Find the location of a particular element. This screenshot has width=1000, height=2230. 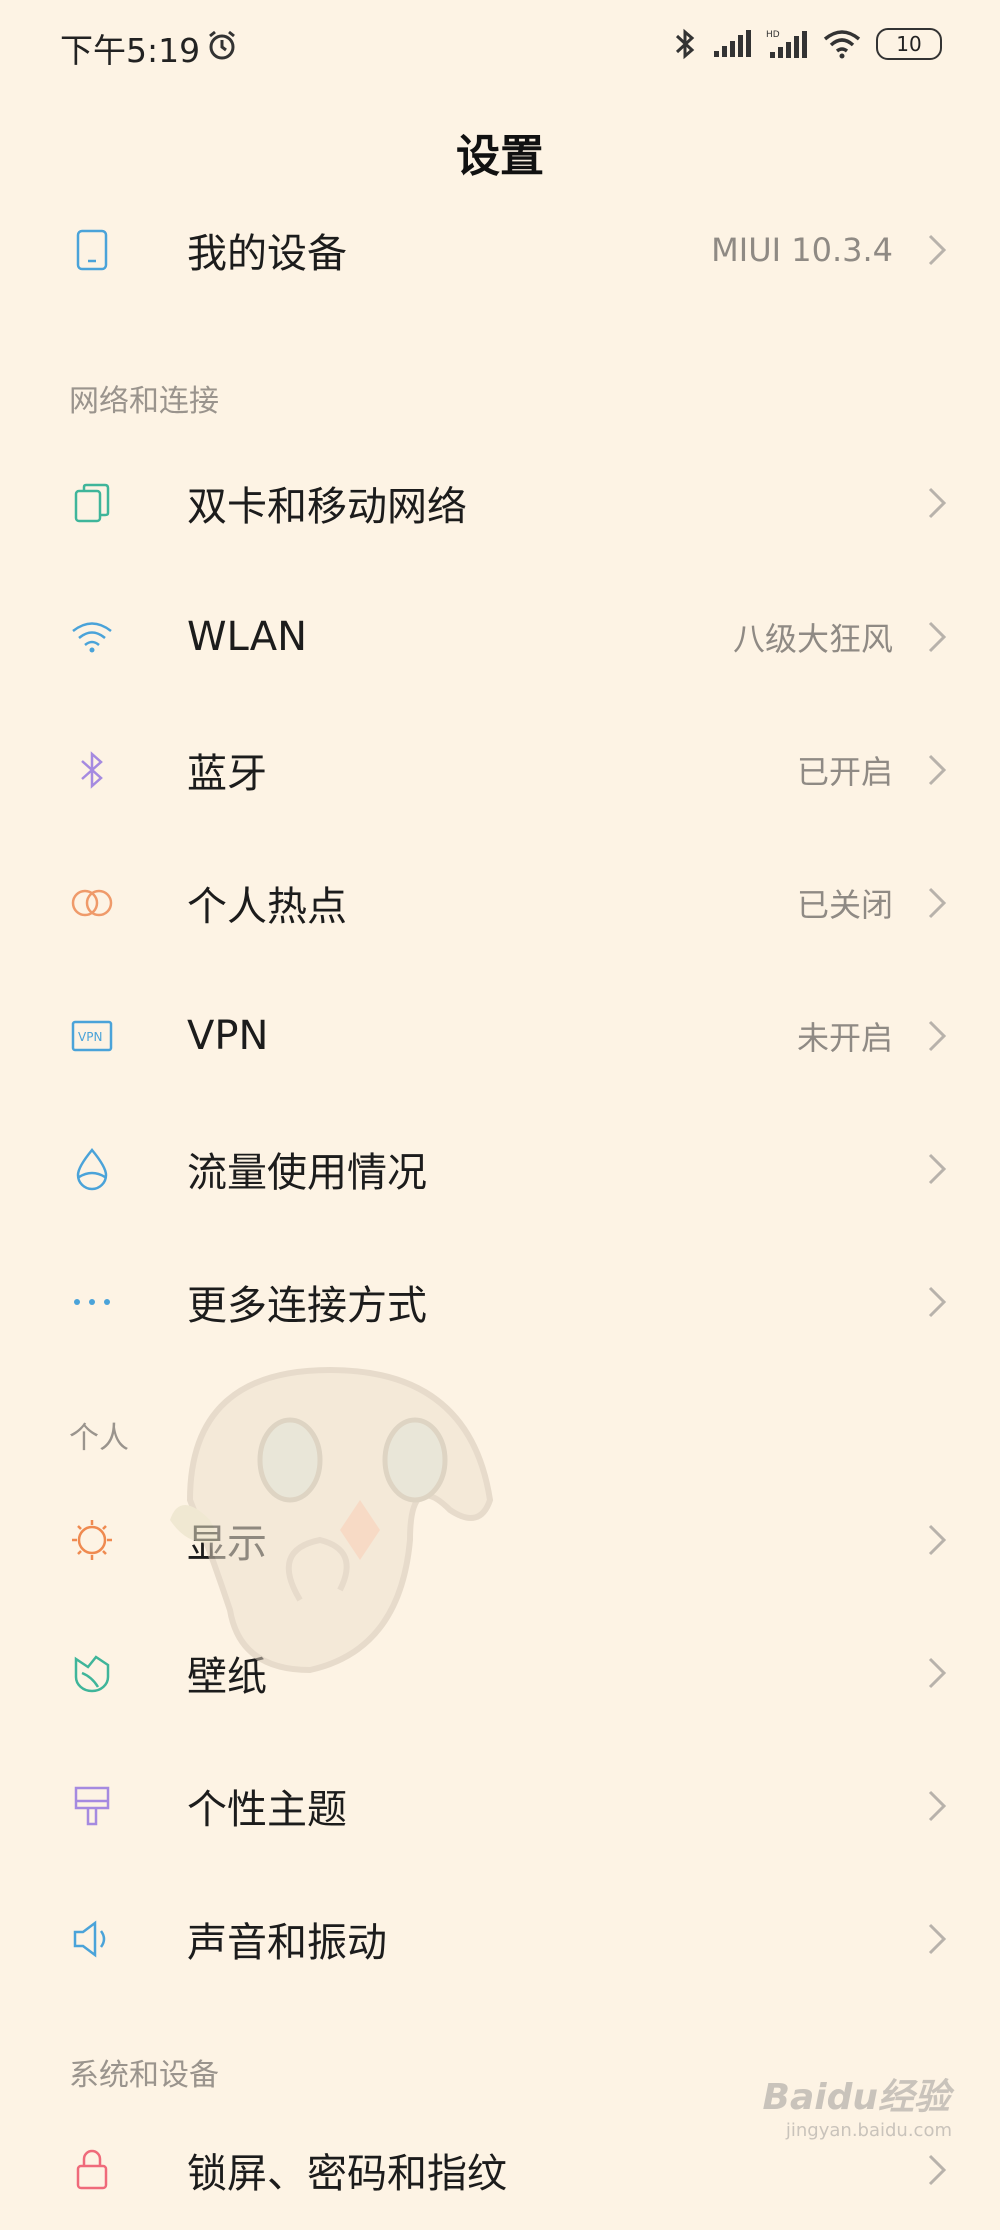

battery-icon: 10 is located at coordinates (909, 44).